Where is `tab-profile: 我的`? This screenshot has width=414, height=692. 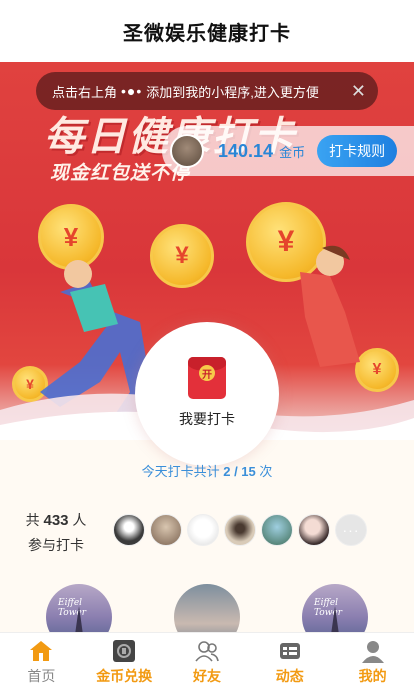 tab-profile: 我的 is located at coordinates (372, 662).